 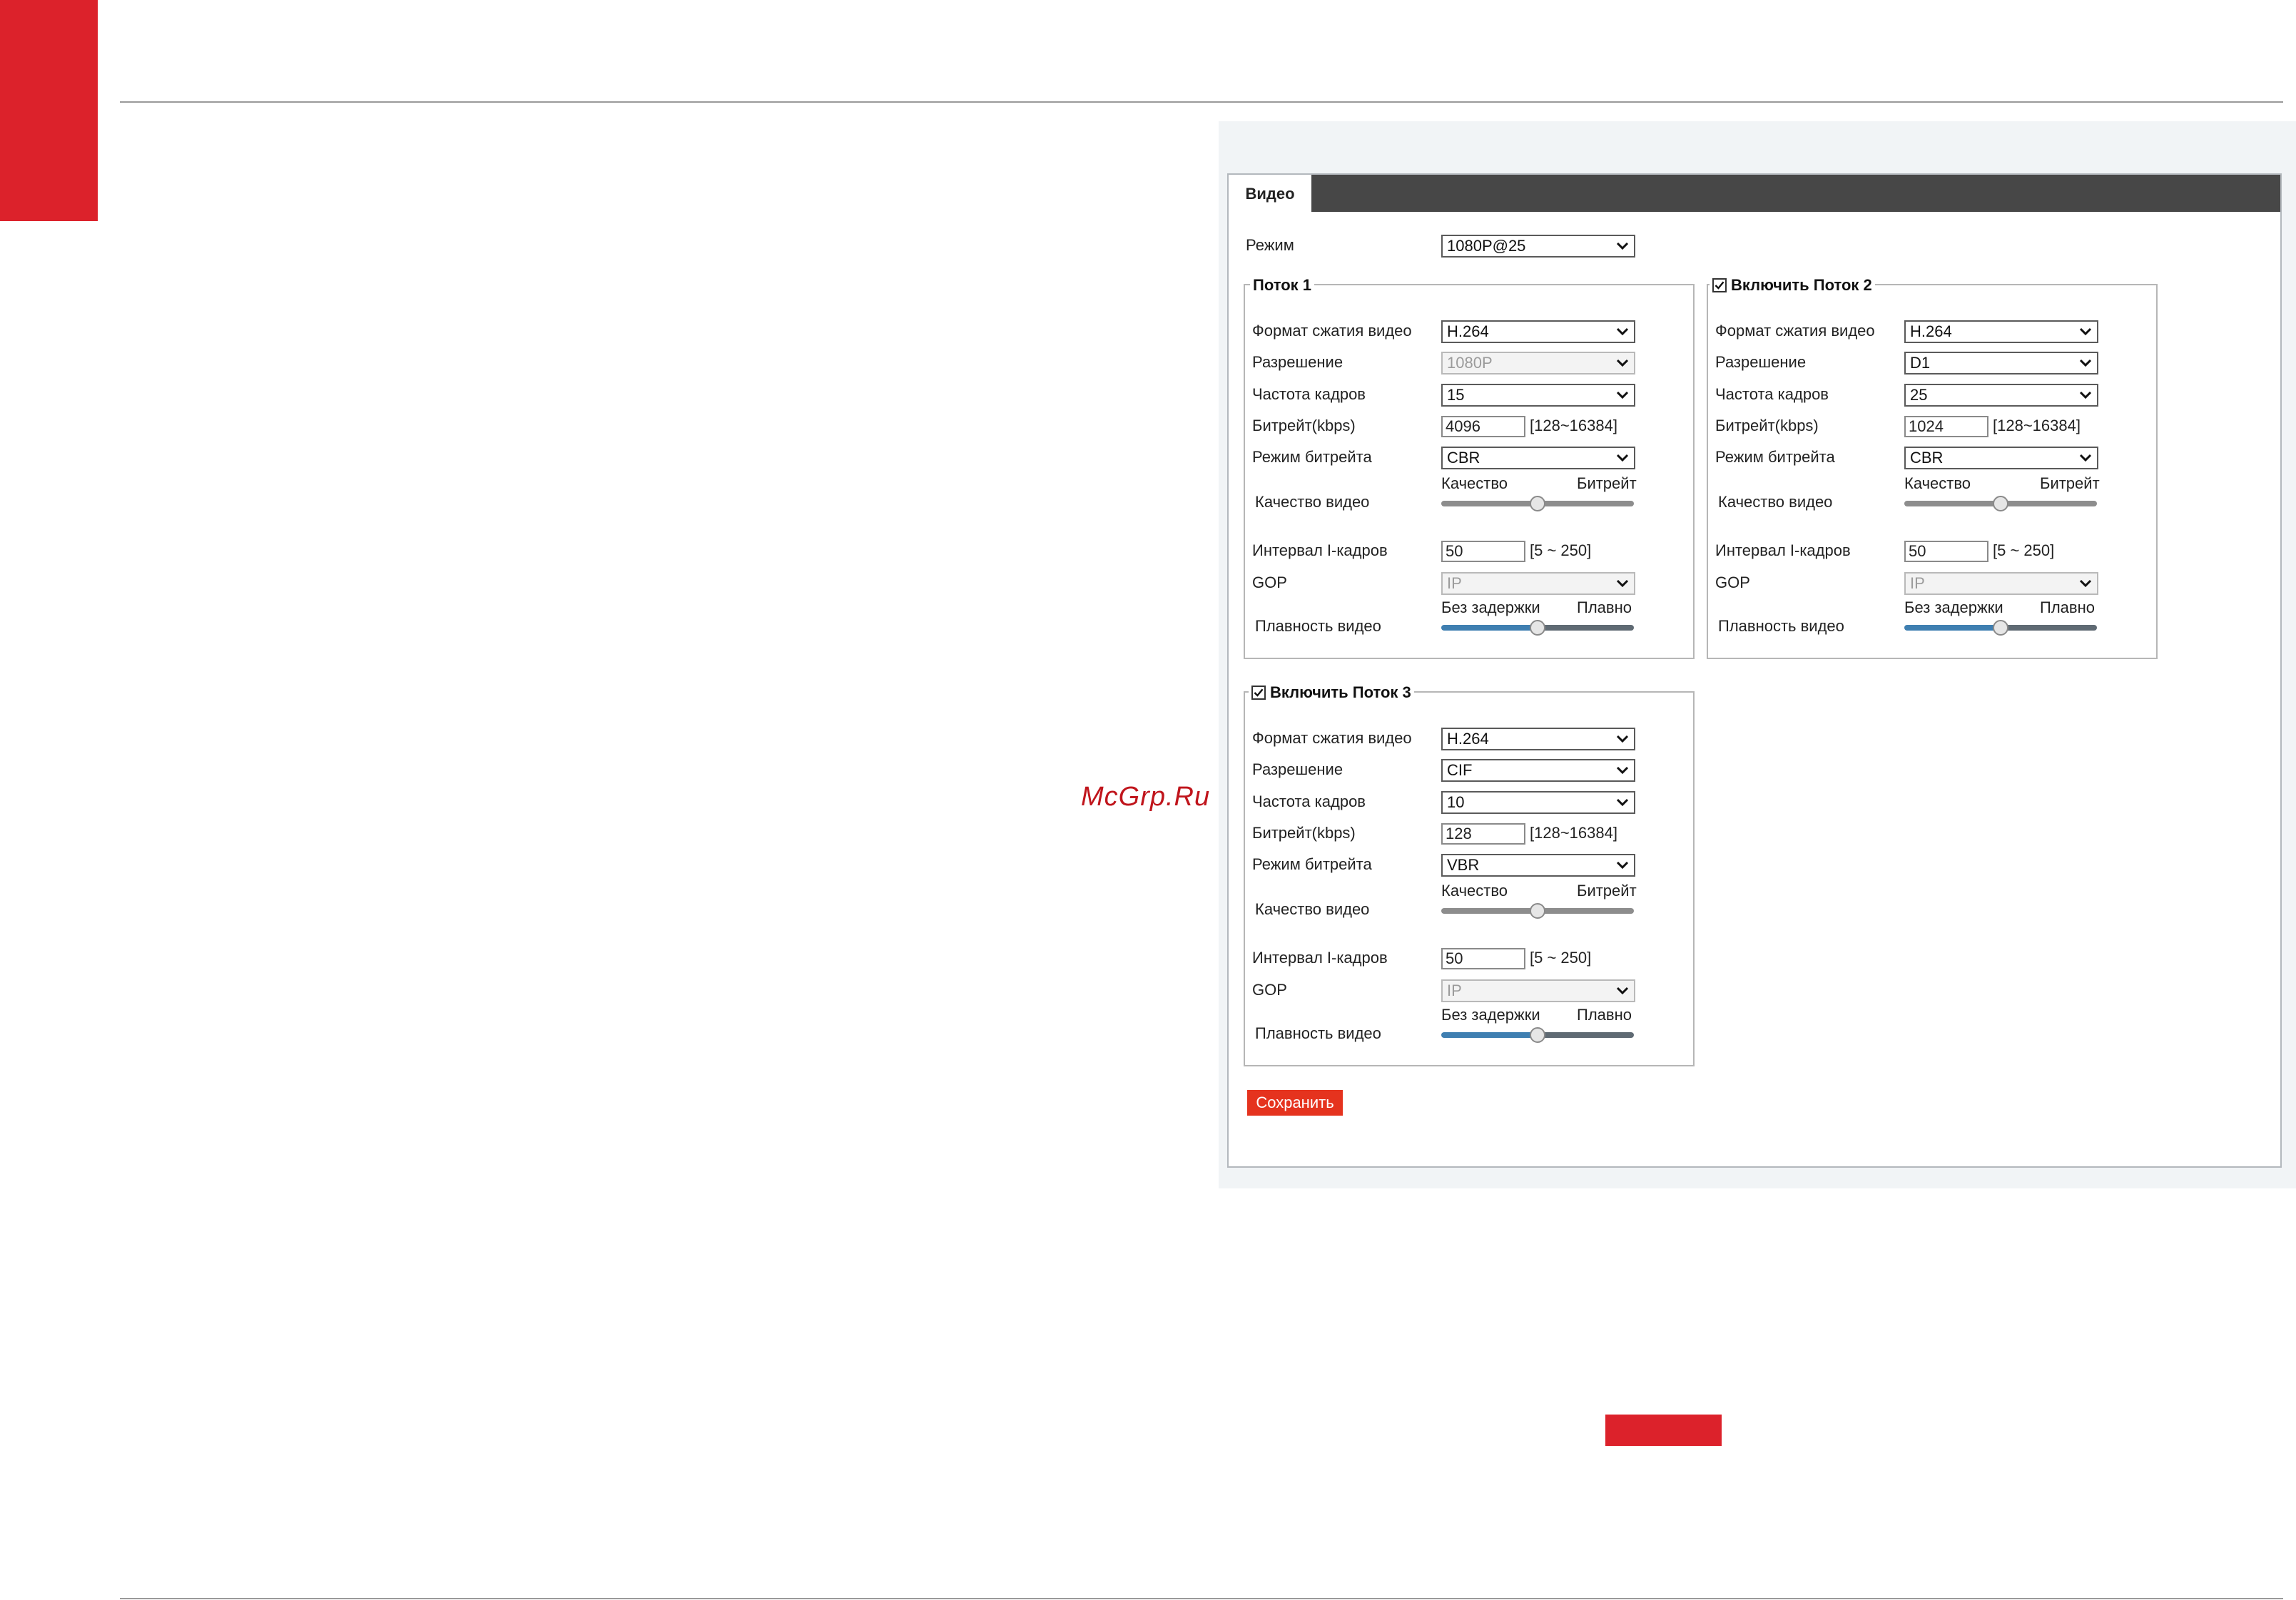 I want to click on stream1-quality-label: Качество видео, so click(x=1312, y=502).